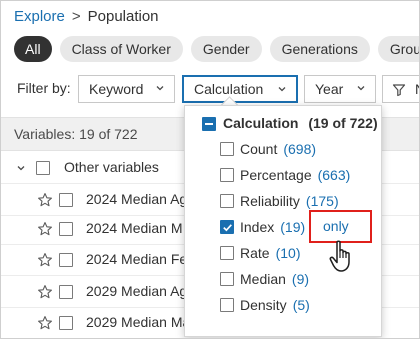 Image resolution: width=420 pixels, height=339 pixels. What do you see at coordinates (76, 134) in the screenshot?
I see `variables-count: Variables: 19 of 722` at bounding box center [76, 134].